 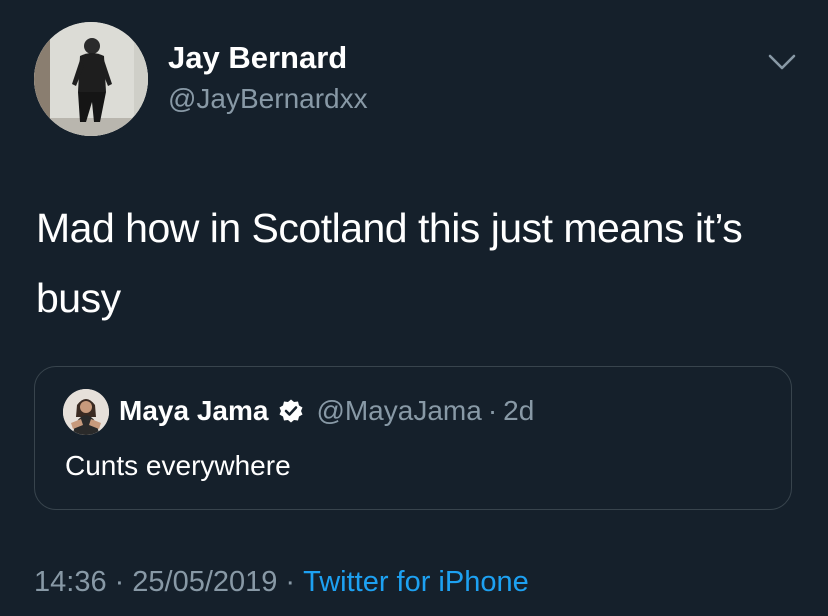 I want to click on quoted-tweet-header: Maya Jama @MayaJama · 2d, so click(x=326, y=411).